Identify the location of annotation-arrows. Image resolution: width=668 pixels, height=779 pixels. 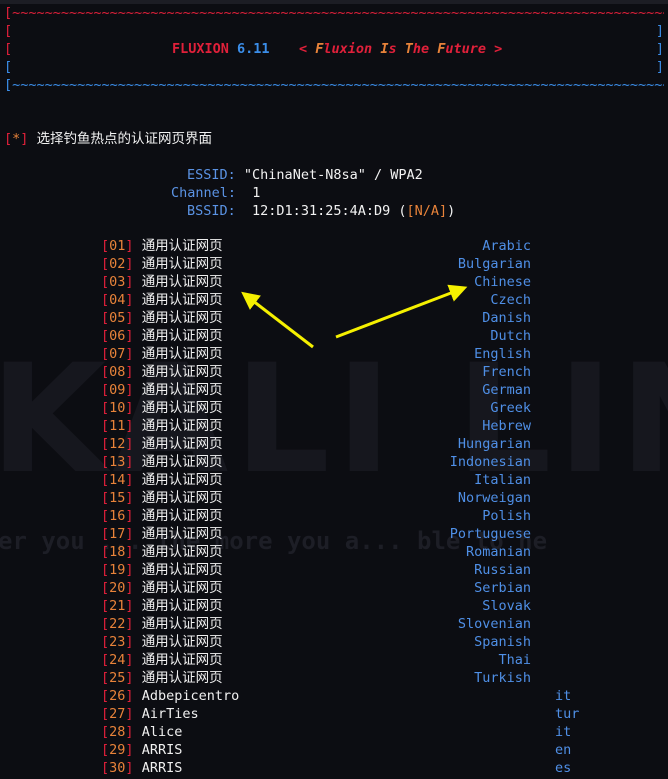
(354, 316).